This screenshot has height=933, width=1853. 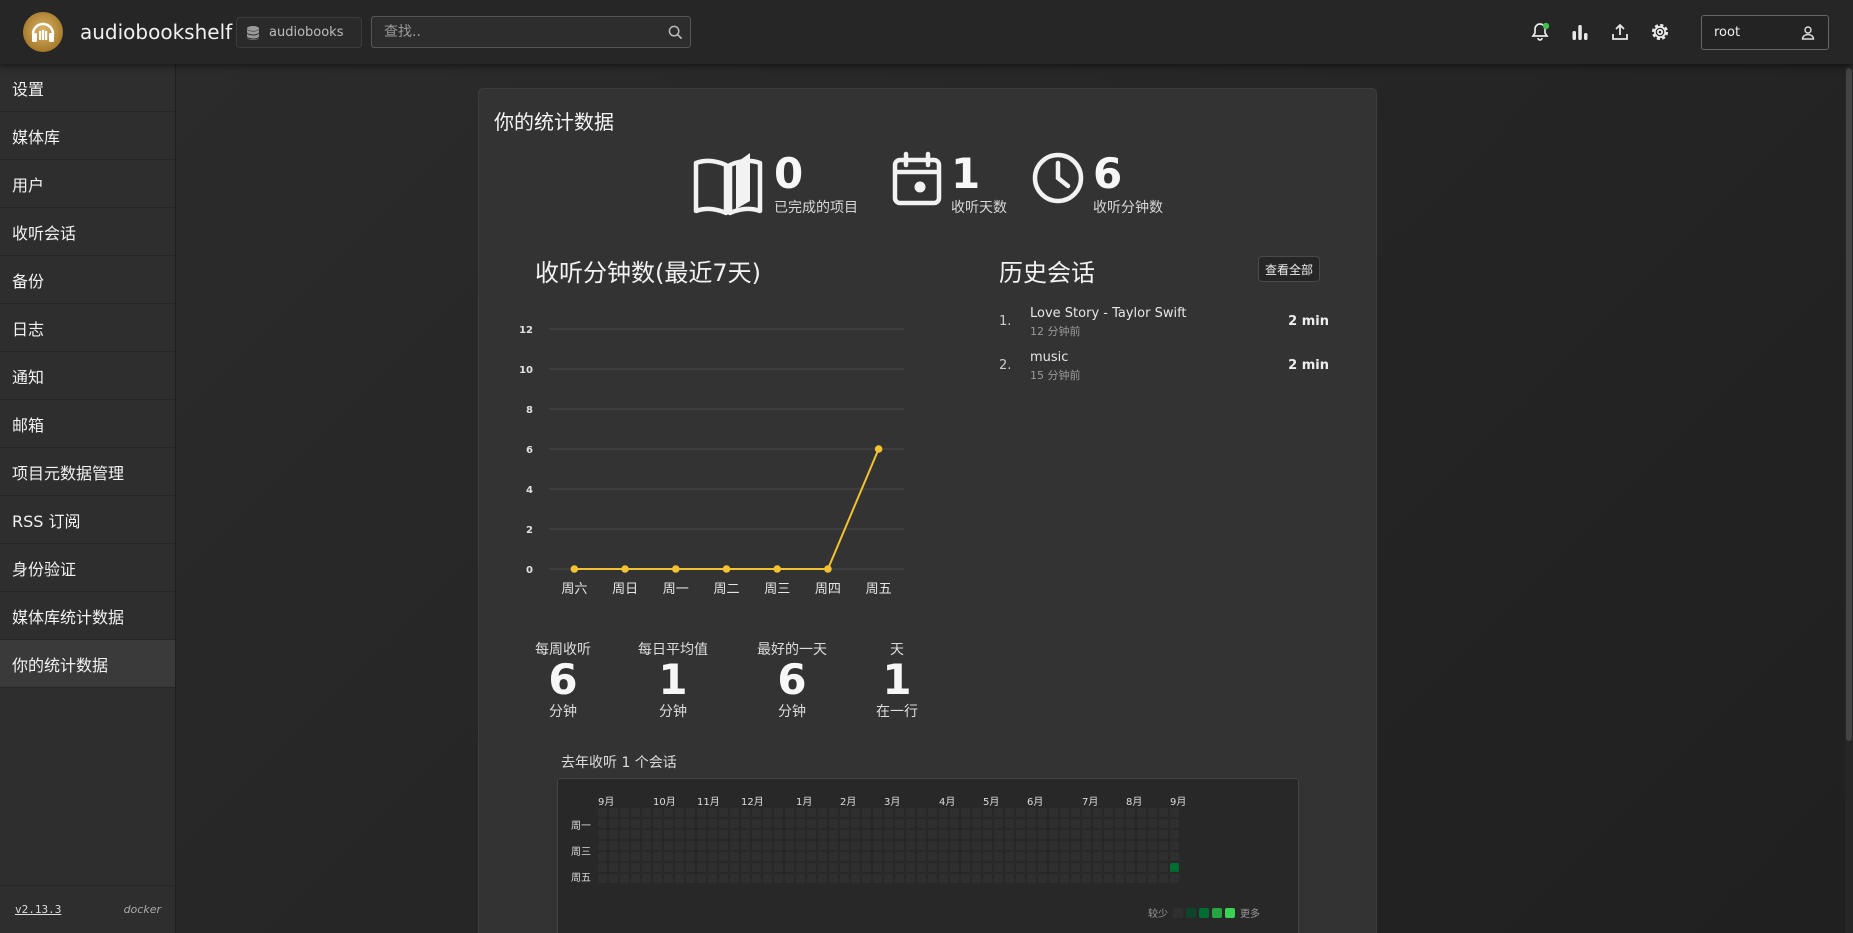 What do you see at coordinates (87, 88) in the screenshot?
I see `sidebar-item-settings: 设置` at bounding box center [87, 88].